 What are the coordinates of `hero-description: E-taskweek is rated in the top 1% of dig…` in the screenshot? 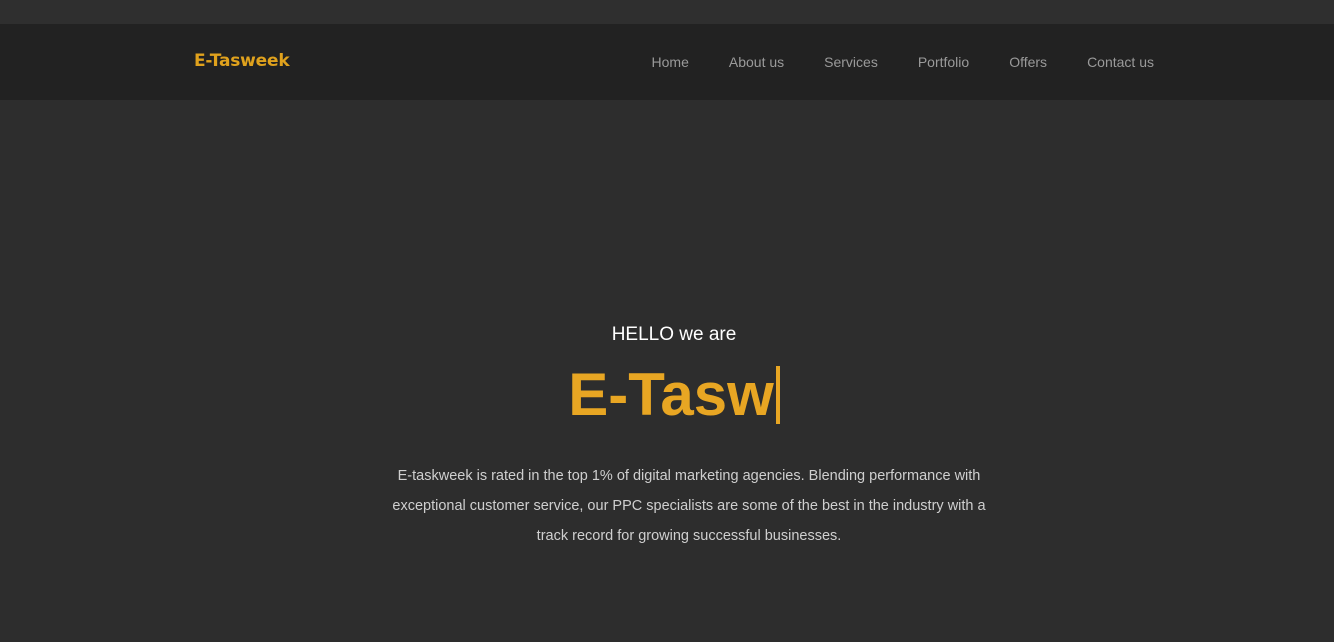 It's located at (689, 506).